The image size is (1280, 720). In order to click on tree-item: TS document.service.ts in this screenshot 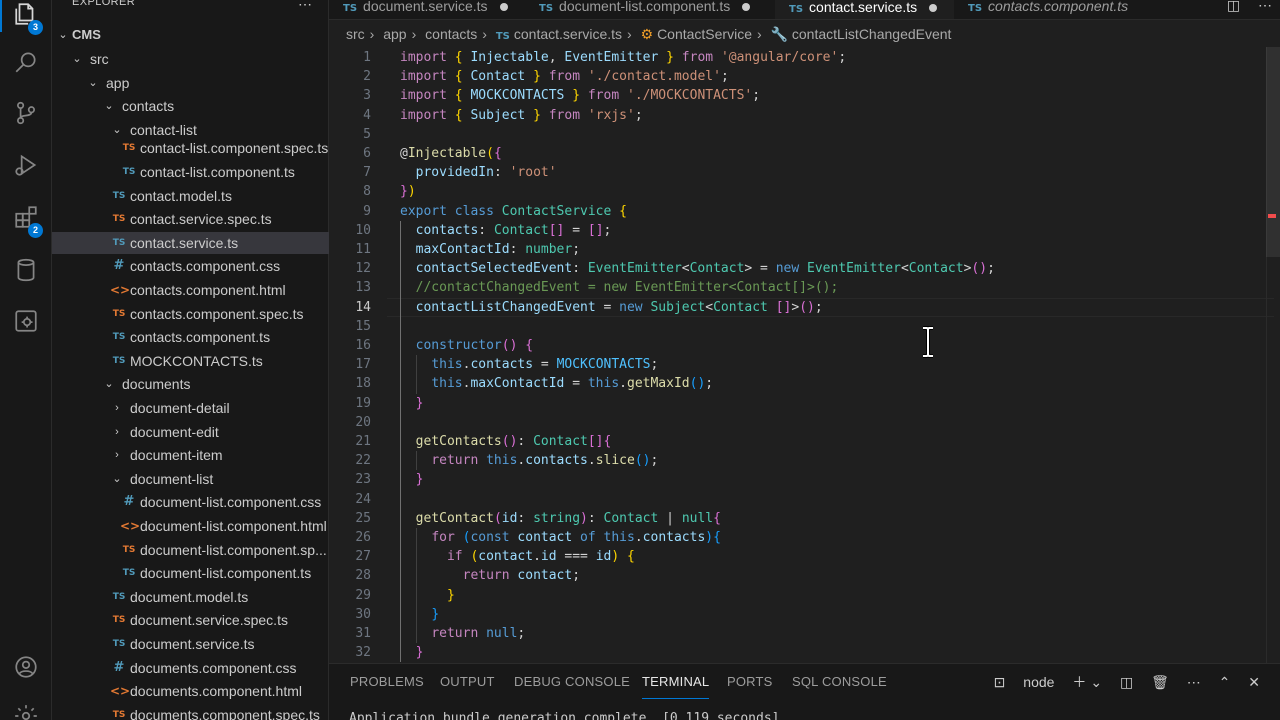, I will do `click(190, 644)`.